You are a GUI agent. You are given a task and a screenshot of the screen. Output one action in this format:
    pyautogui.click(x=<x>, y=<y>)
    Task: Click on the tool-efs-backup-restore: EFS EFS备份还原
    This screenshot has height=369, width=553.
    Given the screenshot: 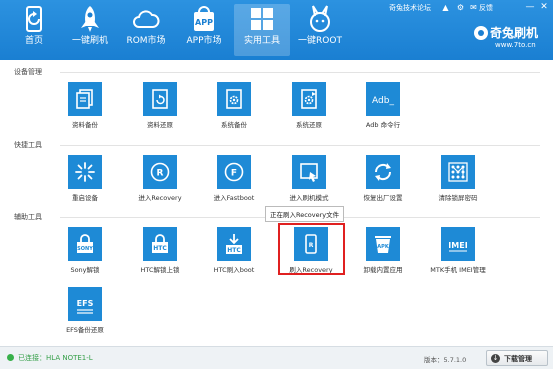 What is the action you would take?
    pyautogui.click(x=85, y=310)
    